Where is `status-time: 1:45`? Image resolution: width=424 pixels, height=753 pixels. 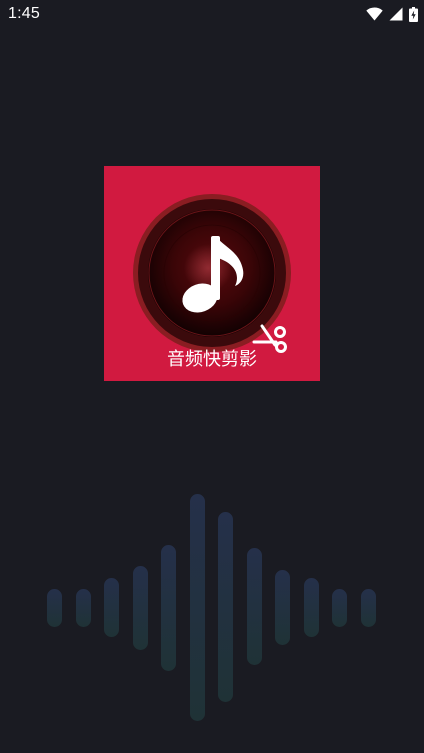 status-time: 1:45 is located at coordinates (24, 13).